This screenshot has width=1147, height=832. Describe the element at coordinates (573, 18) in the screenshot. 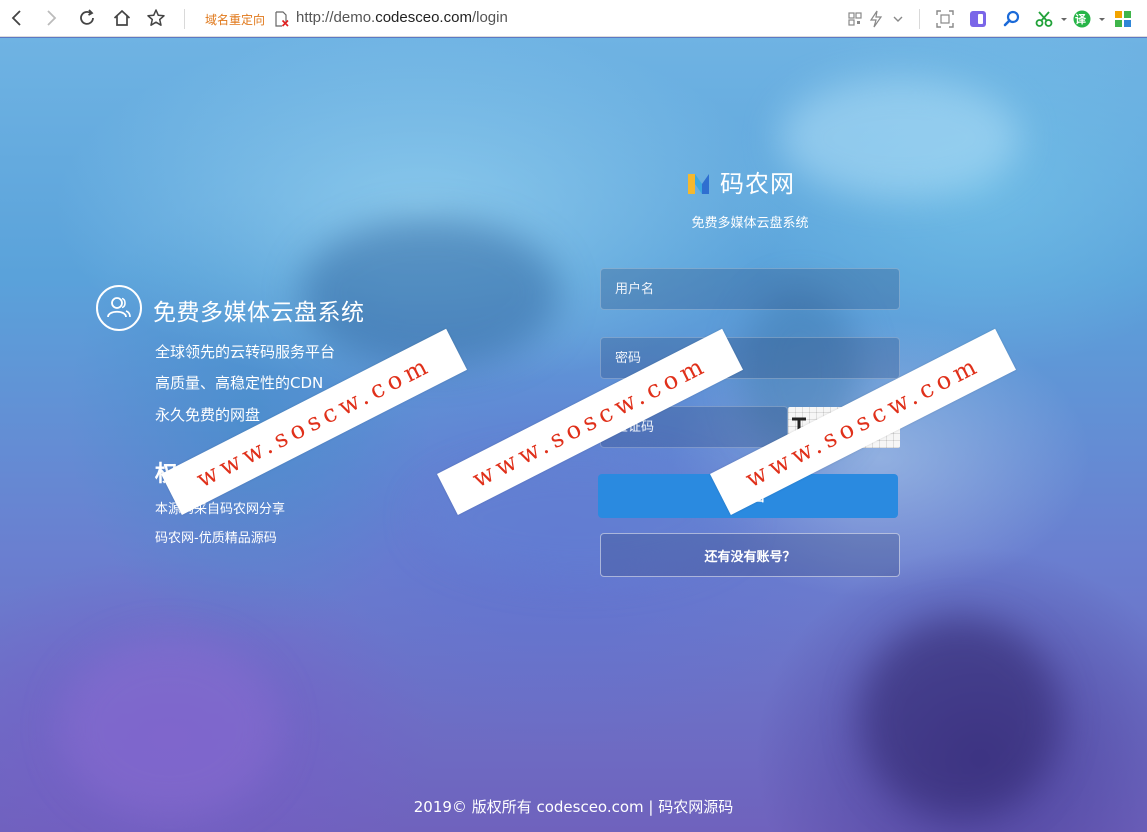

I see `browser-toolbar: 域名重定向 http://demo.codesceo.com/login 译` at that location.